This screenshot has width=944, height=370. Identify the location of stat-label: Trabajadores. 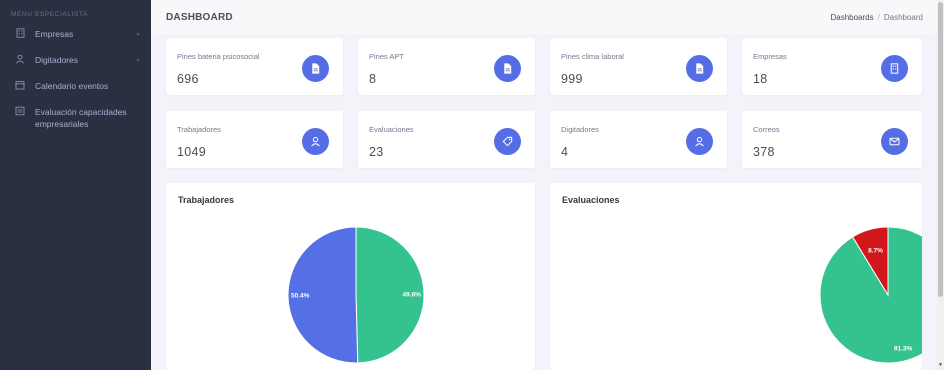
(199, 129).